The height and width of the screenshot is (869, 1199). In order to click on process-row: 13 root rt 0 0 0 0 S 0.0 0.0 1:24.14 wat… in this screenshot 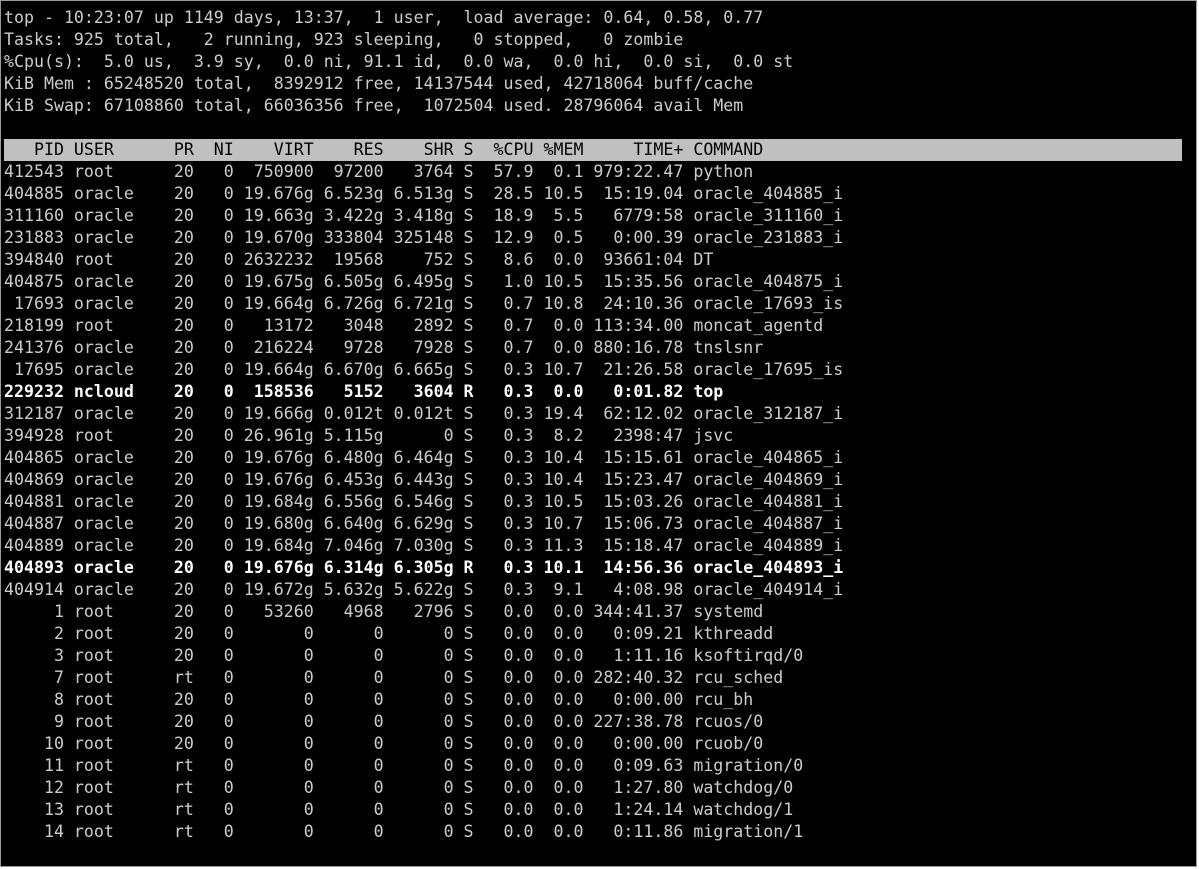, I will do `click(399, 809)`.